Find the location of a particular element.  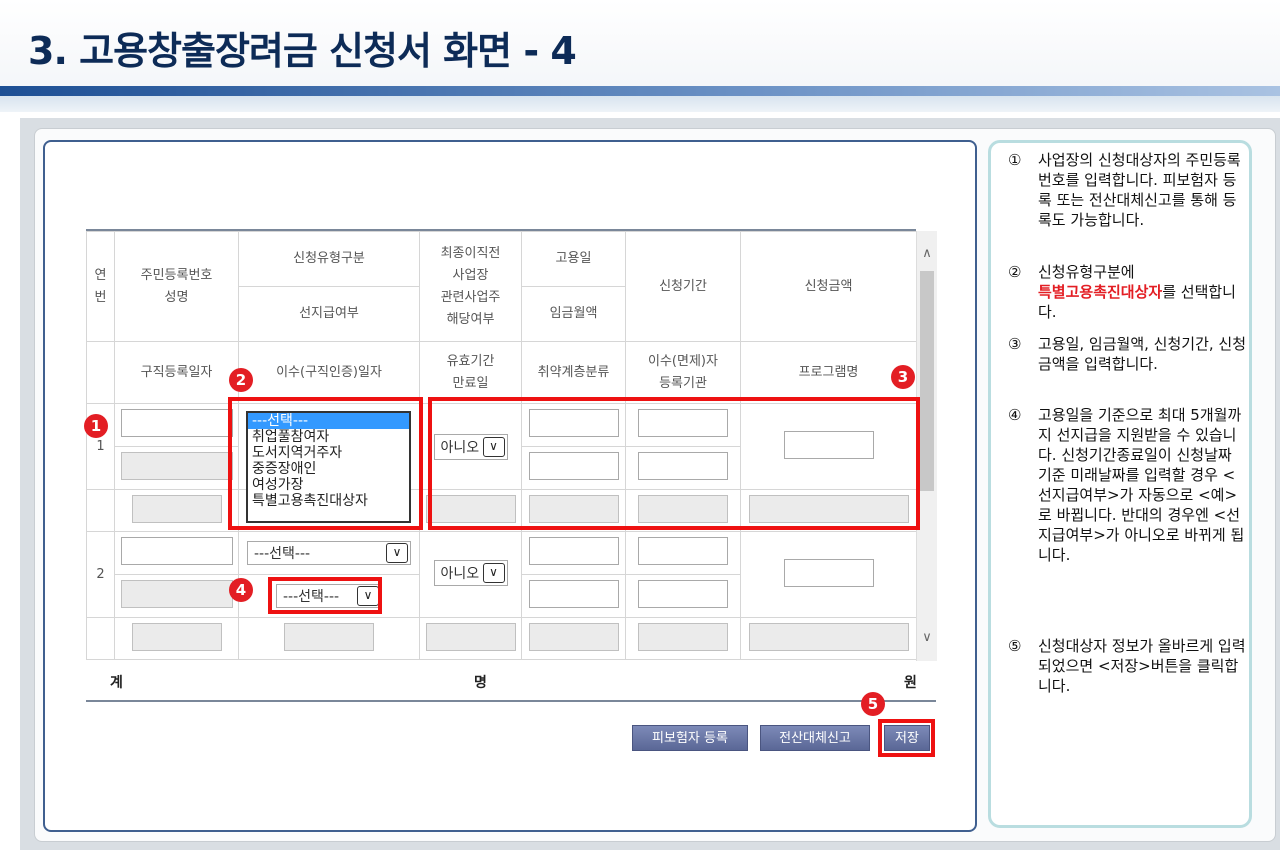

row1-rrn-cell is located at coordinates (176, 425).